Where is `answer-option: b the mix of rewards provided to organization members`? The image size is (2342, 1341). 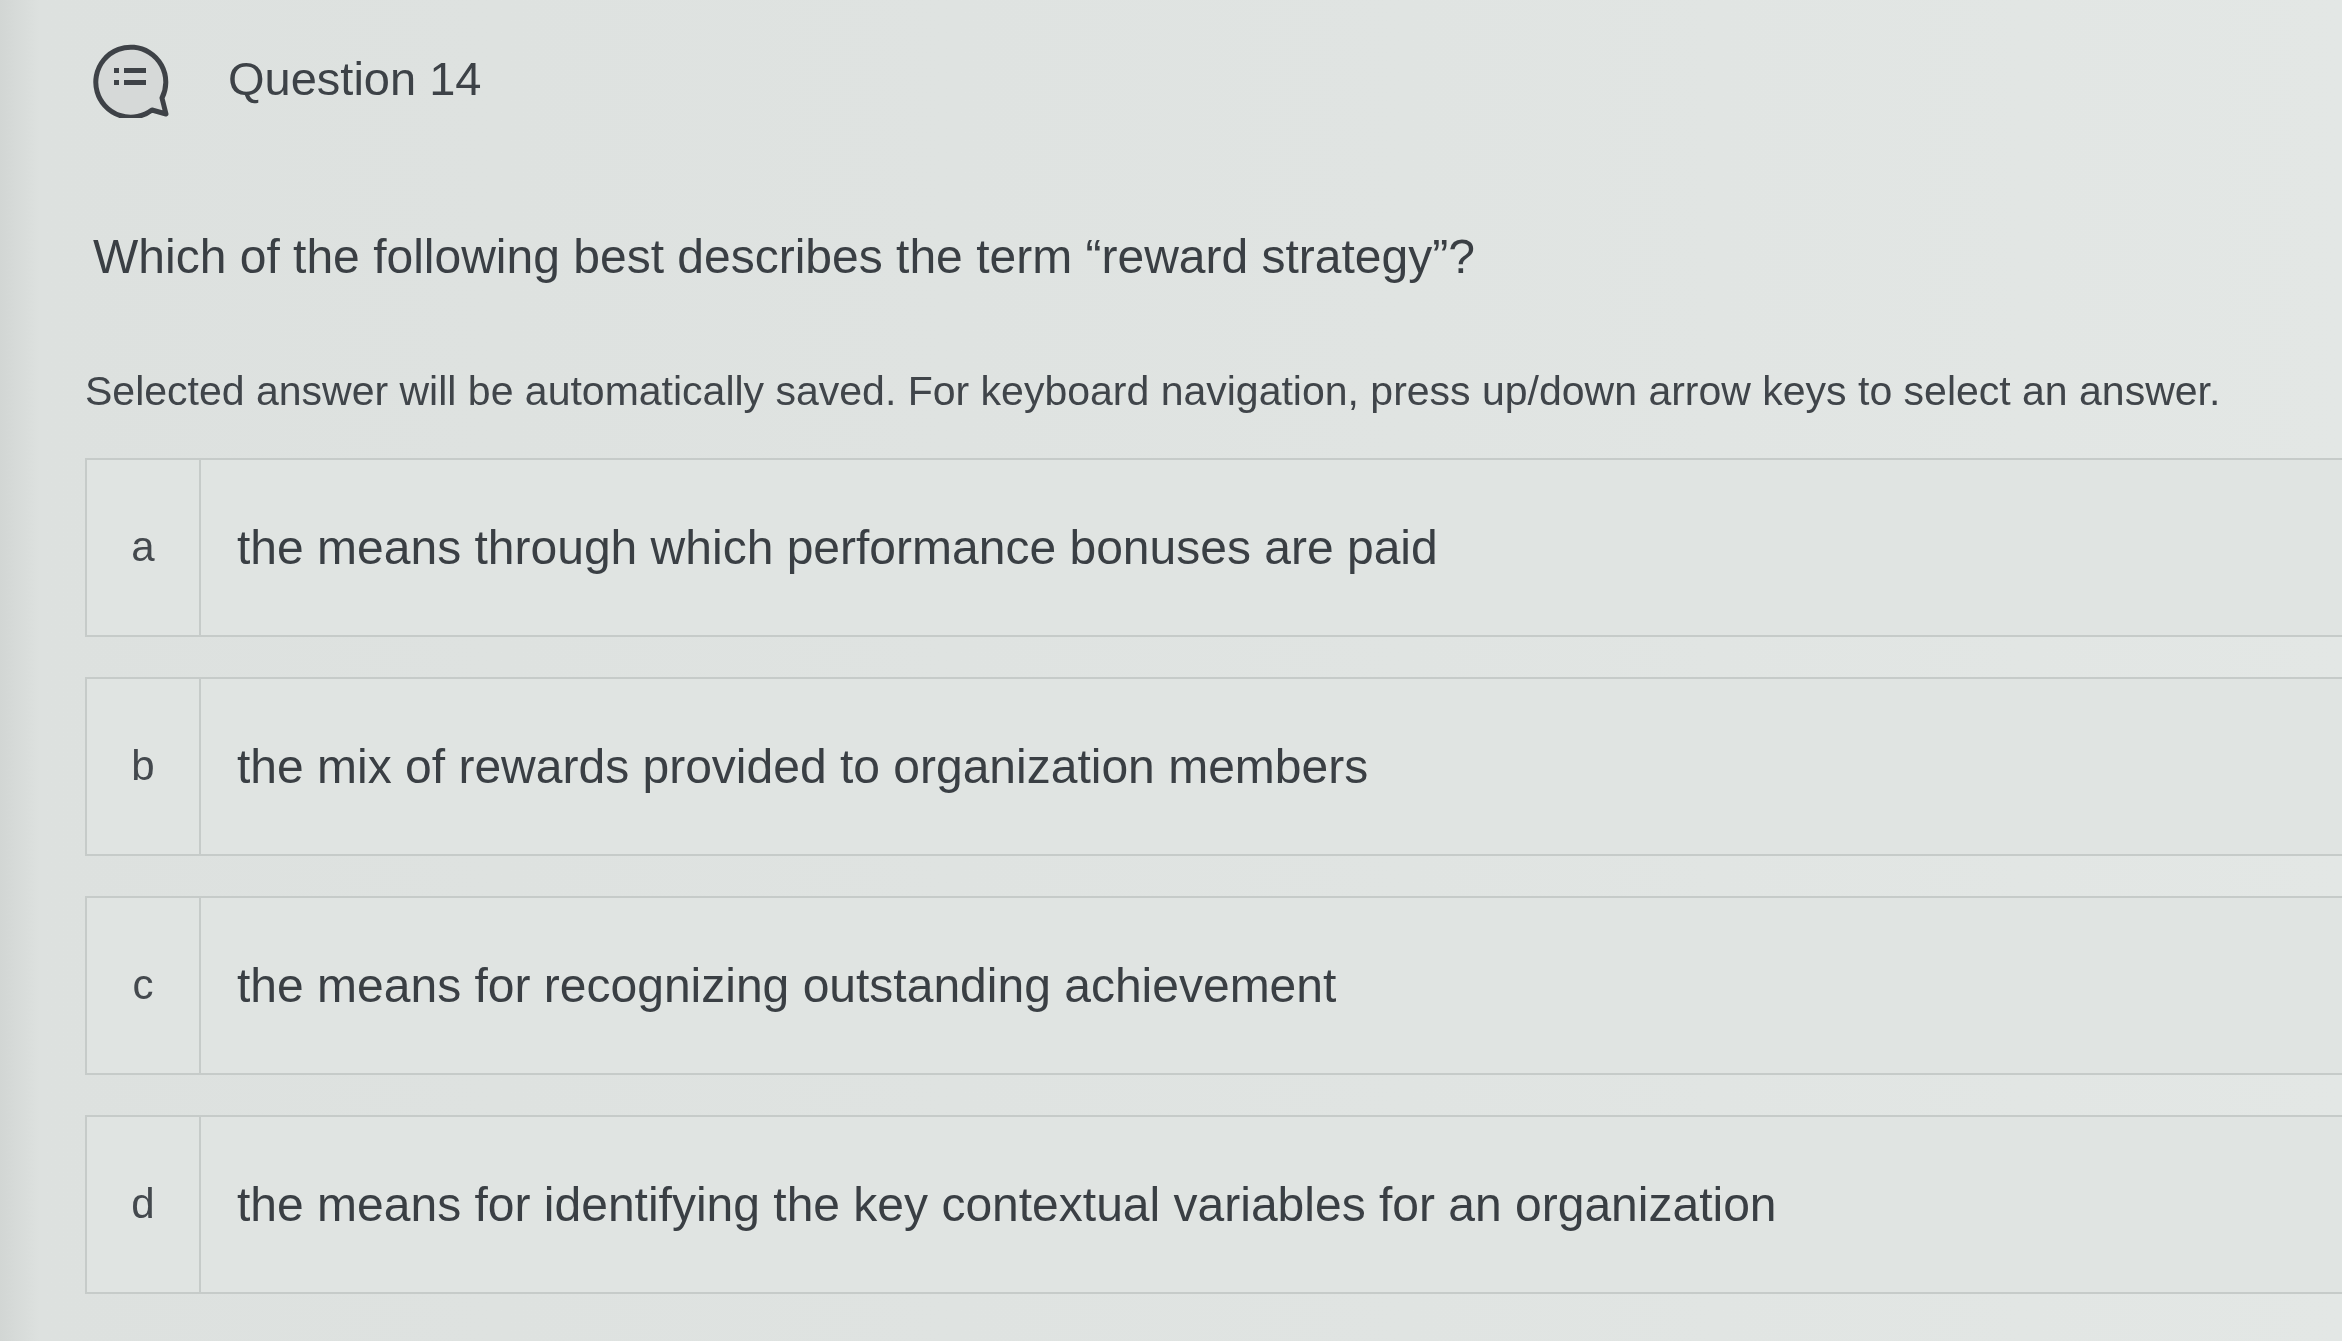
answer-option: b the mix of rewards provided to organization members is located at coordinates (1213, 766).